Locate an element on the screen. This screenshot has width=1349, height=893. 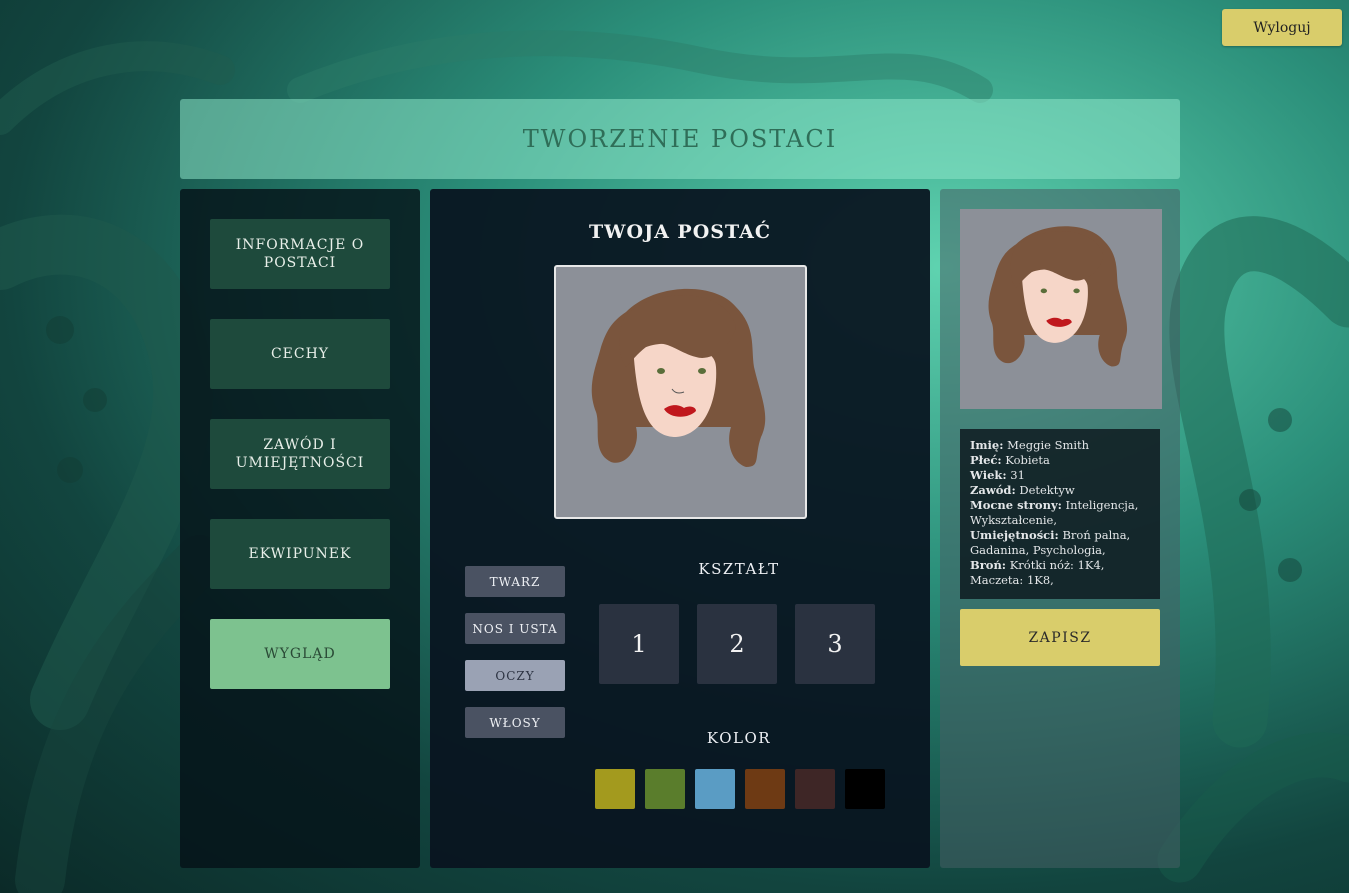
sidebar-item-character-info: INFORMACJE O POSTACI is located at coordinates (300, 254).